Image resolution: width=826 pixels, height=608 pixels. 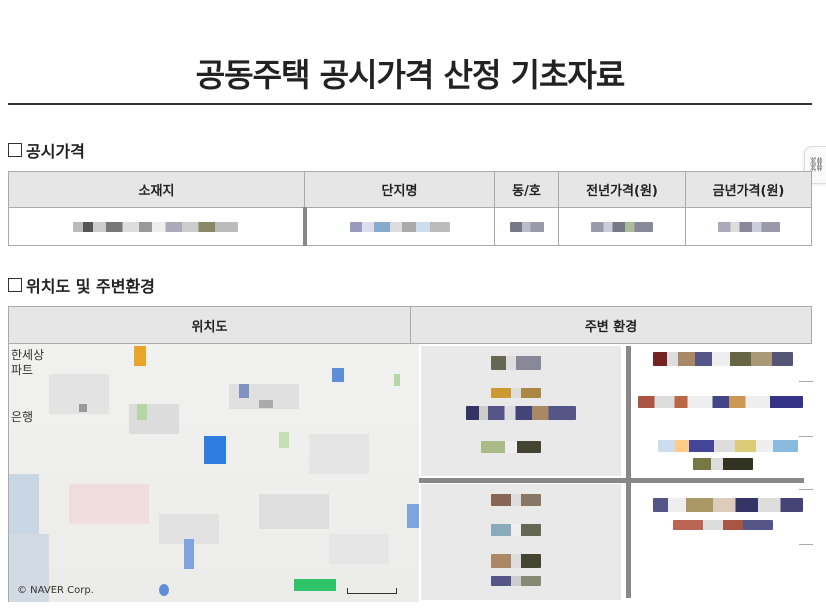 I want to click on map-label: 파트, so click(x=22, y=370).